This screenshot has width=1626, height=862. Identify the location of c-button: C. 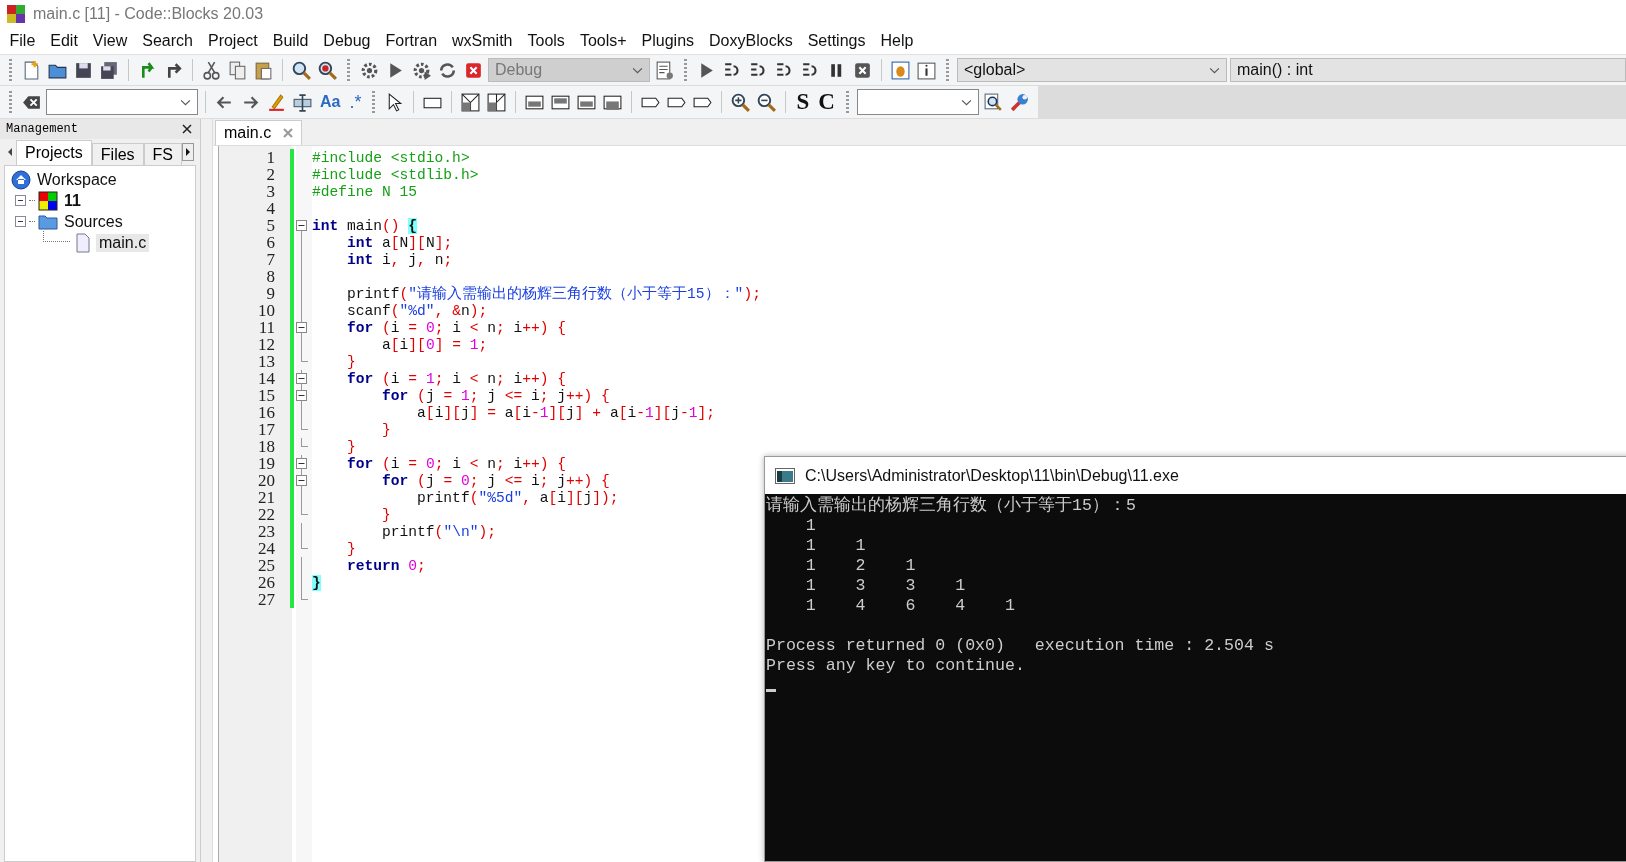
(826, 102).